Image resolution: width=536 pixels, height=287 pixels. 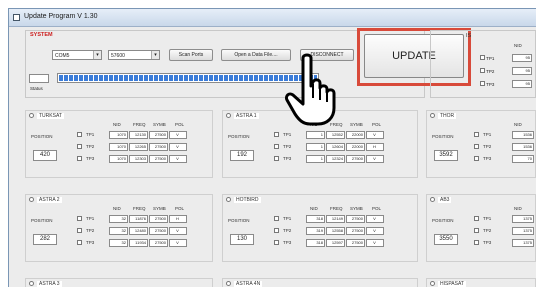 What do you see at coordinates (85, 147) in the screenshot?
I see `turksat-tp2: TP2` at bounding box center [85, 147].